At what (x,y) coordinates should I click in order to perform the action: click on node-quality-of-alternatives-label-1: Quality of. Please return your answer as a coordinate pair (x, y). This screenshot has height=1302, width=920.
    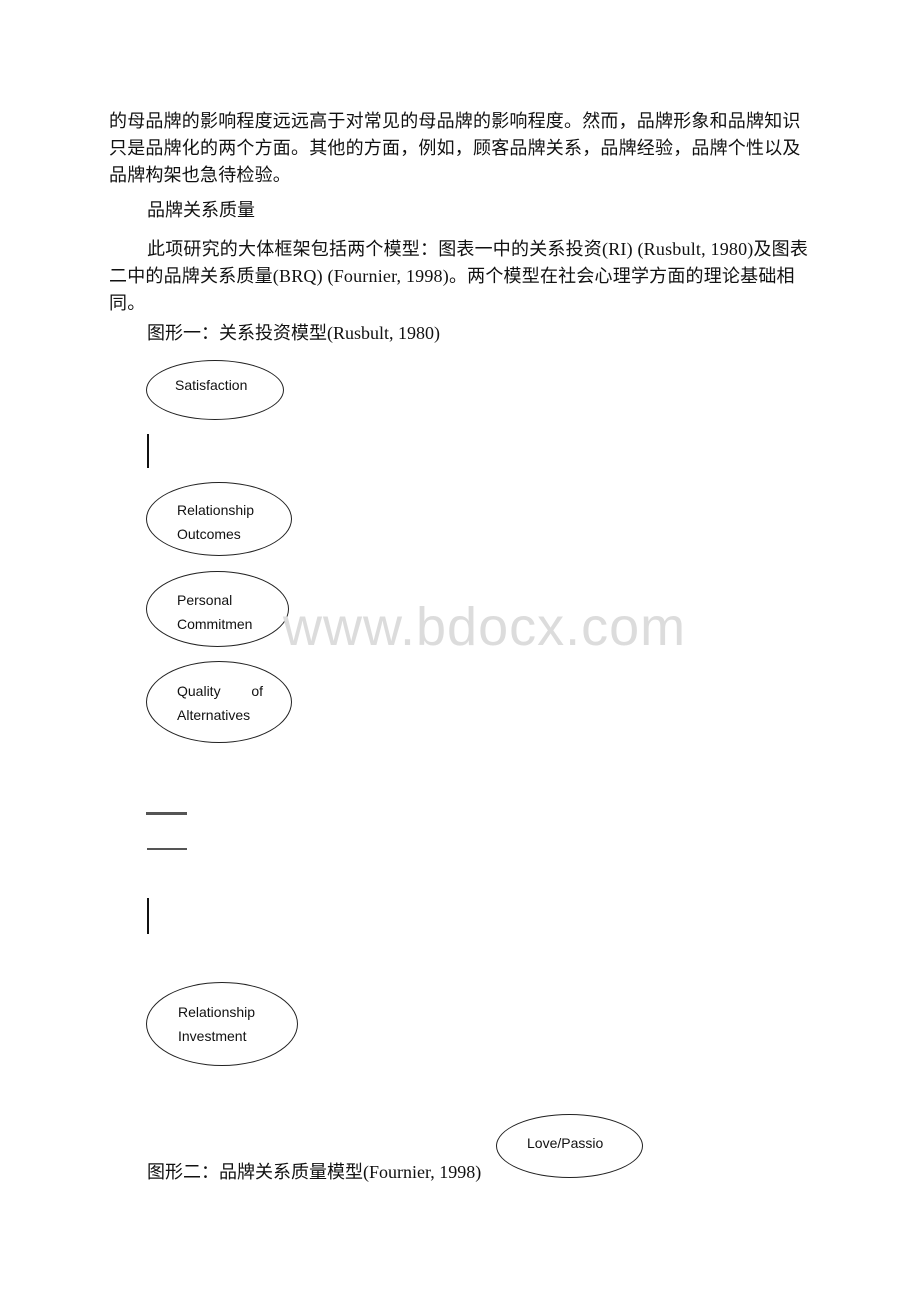
    Looking at the image, I should click on (220, 691).